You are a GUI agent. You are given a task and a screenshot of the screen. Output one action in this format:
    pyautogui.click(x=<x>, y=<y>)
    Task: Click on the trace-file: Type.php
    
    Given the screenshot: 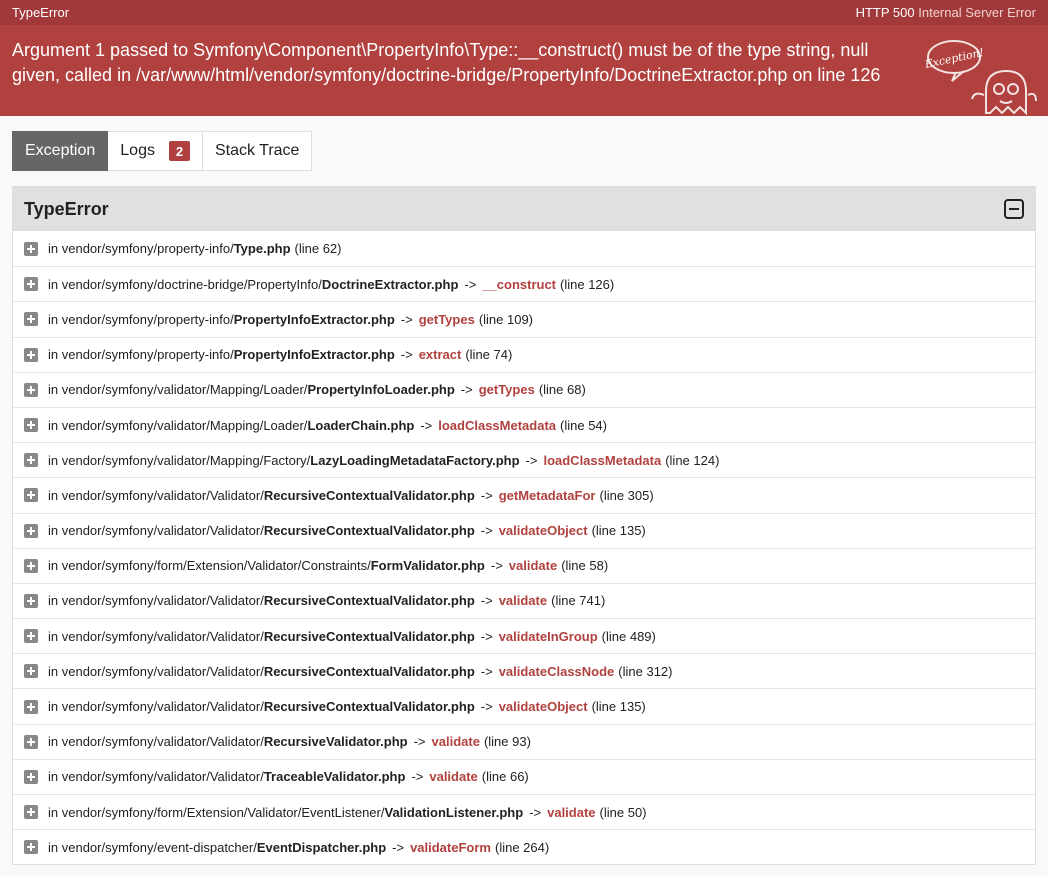 What is the action you would take?
    pyautogui.click(x=262, y=249)
    